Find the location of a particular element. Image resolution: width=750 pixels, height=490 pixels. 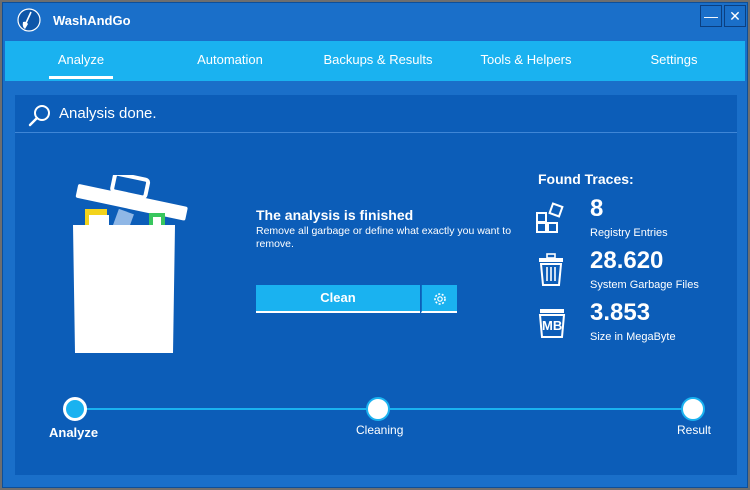

step-analyze-label: Analyze is located at coordinates (74, 432).